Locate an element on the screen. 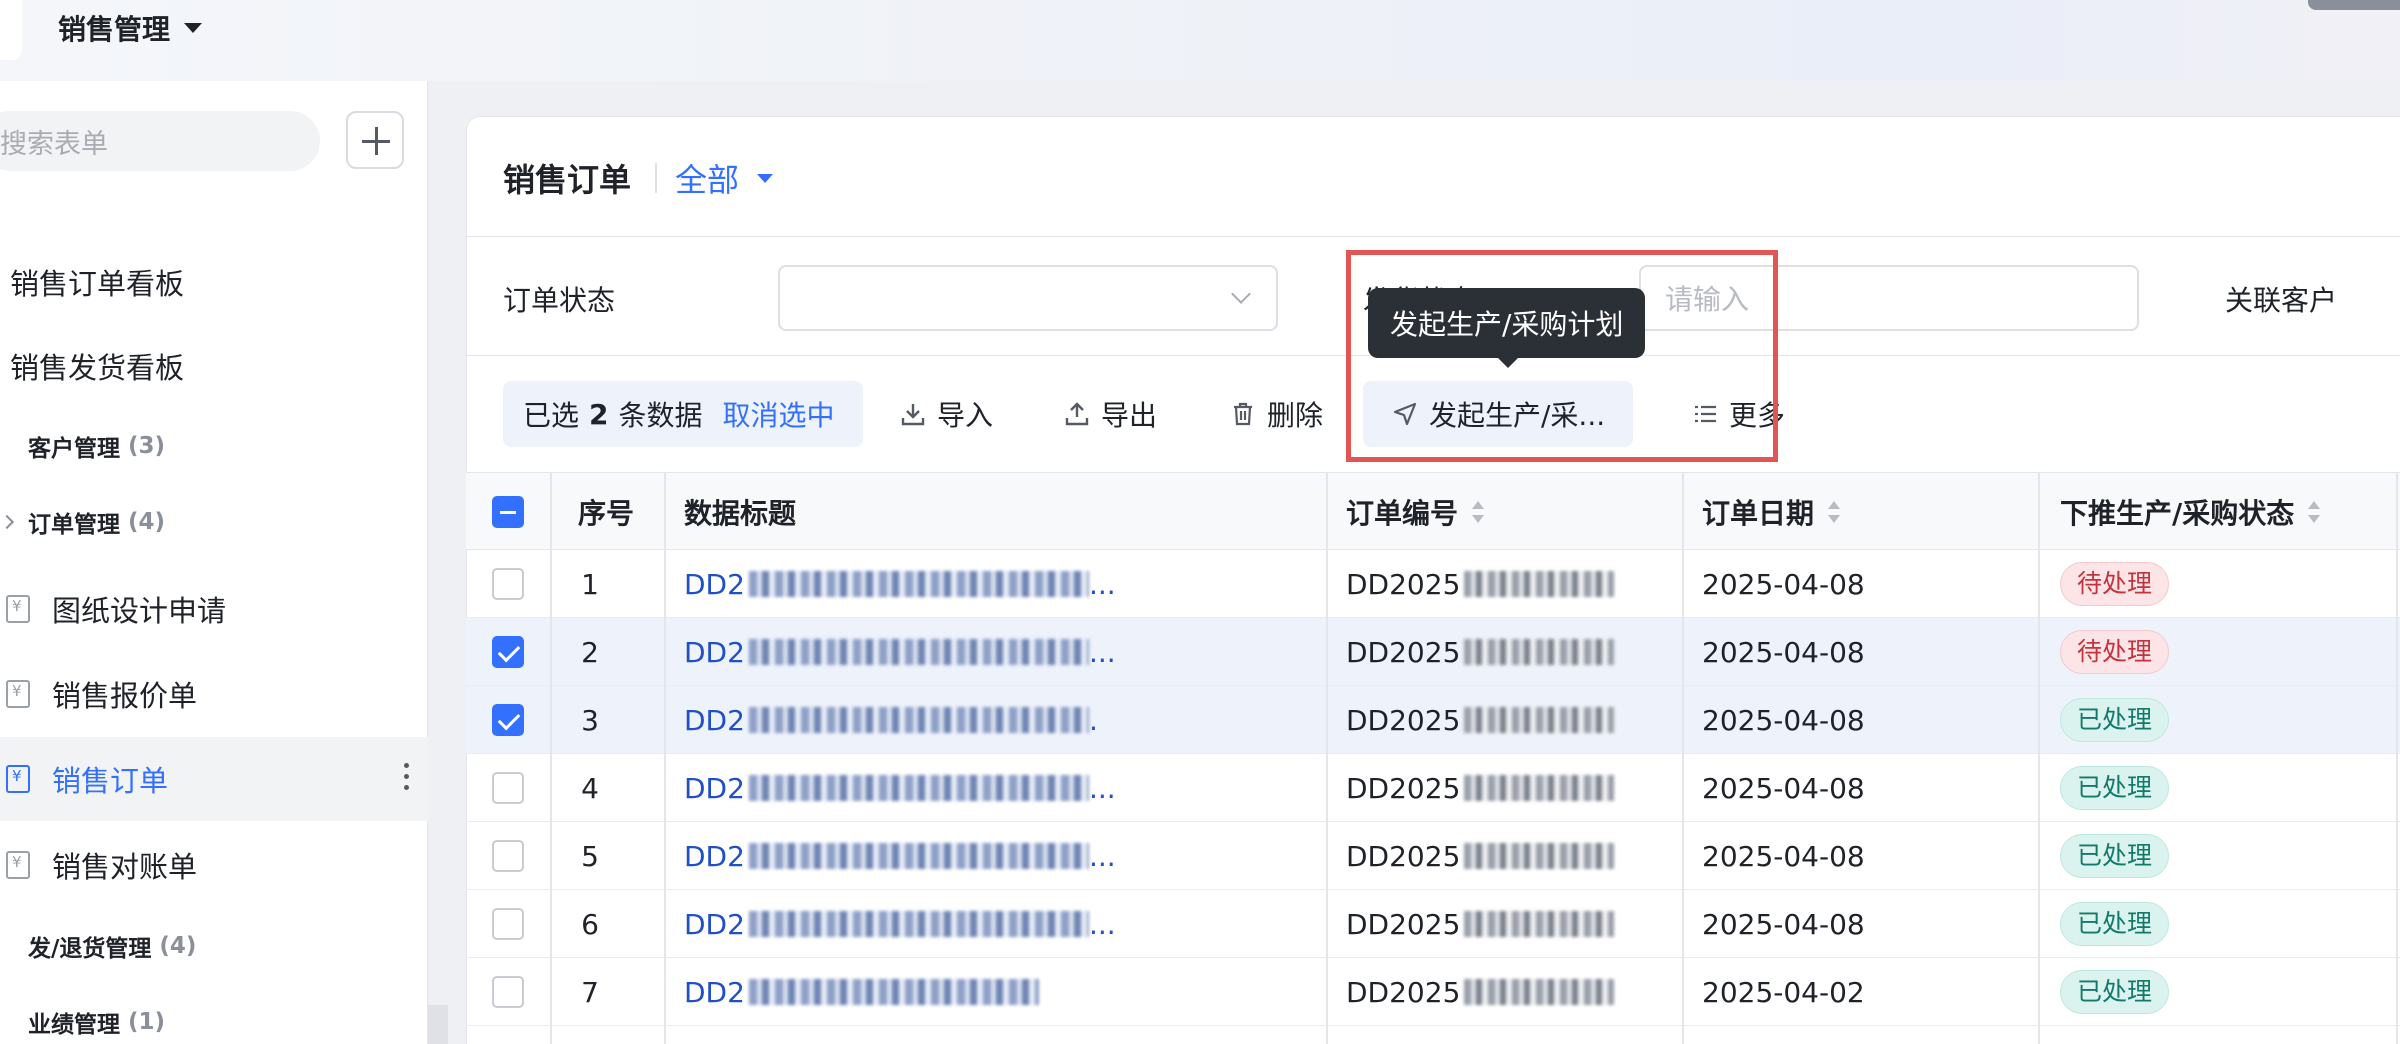 This screenshot has height=1044, width=2400. sidebar-group-performance: 业绩管理 (1) is located at coordinates (214, 1015).